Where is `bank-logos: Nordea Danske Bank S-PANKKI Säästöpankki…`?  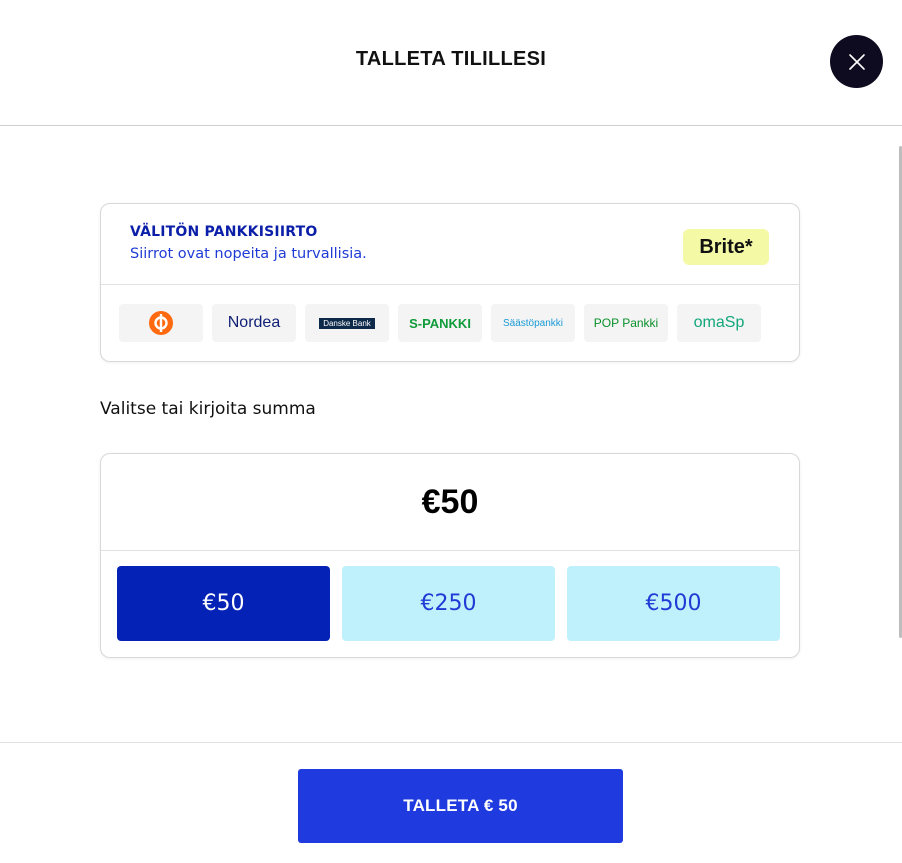 bank-logos: Nordea Danske Bank S-PANKKI Säästöpankki… is located at coordinates (440, 323).